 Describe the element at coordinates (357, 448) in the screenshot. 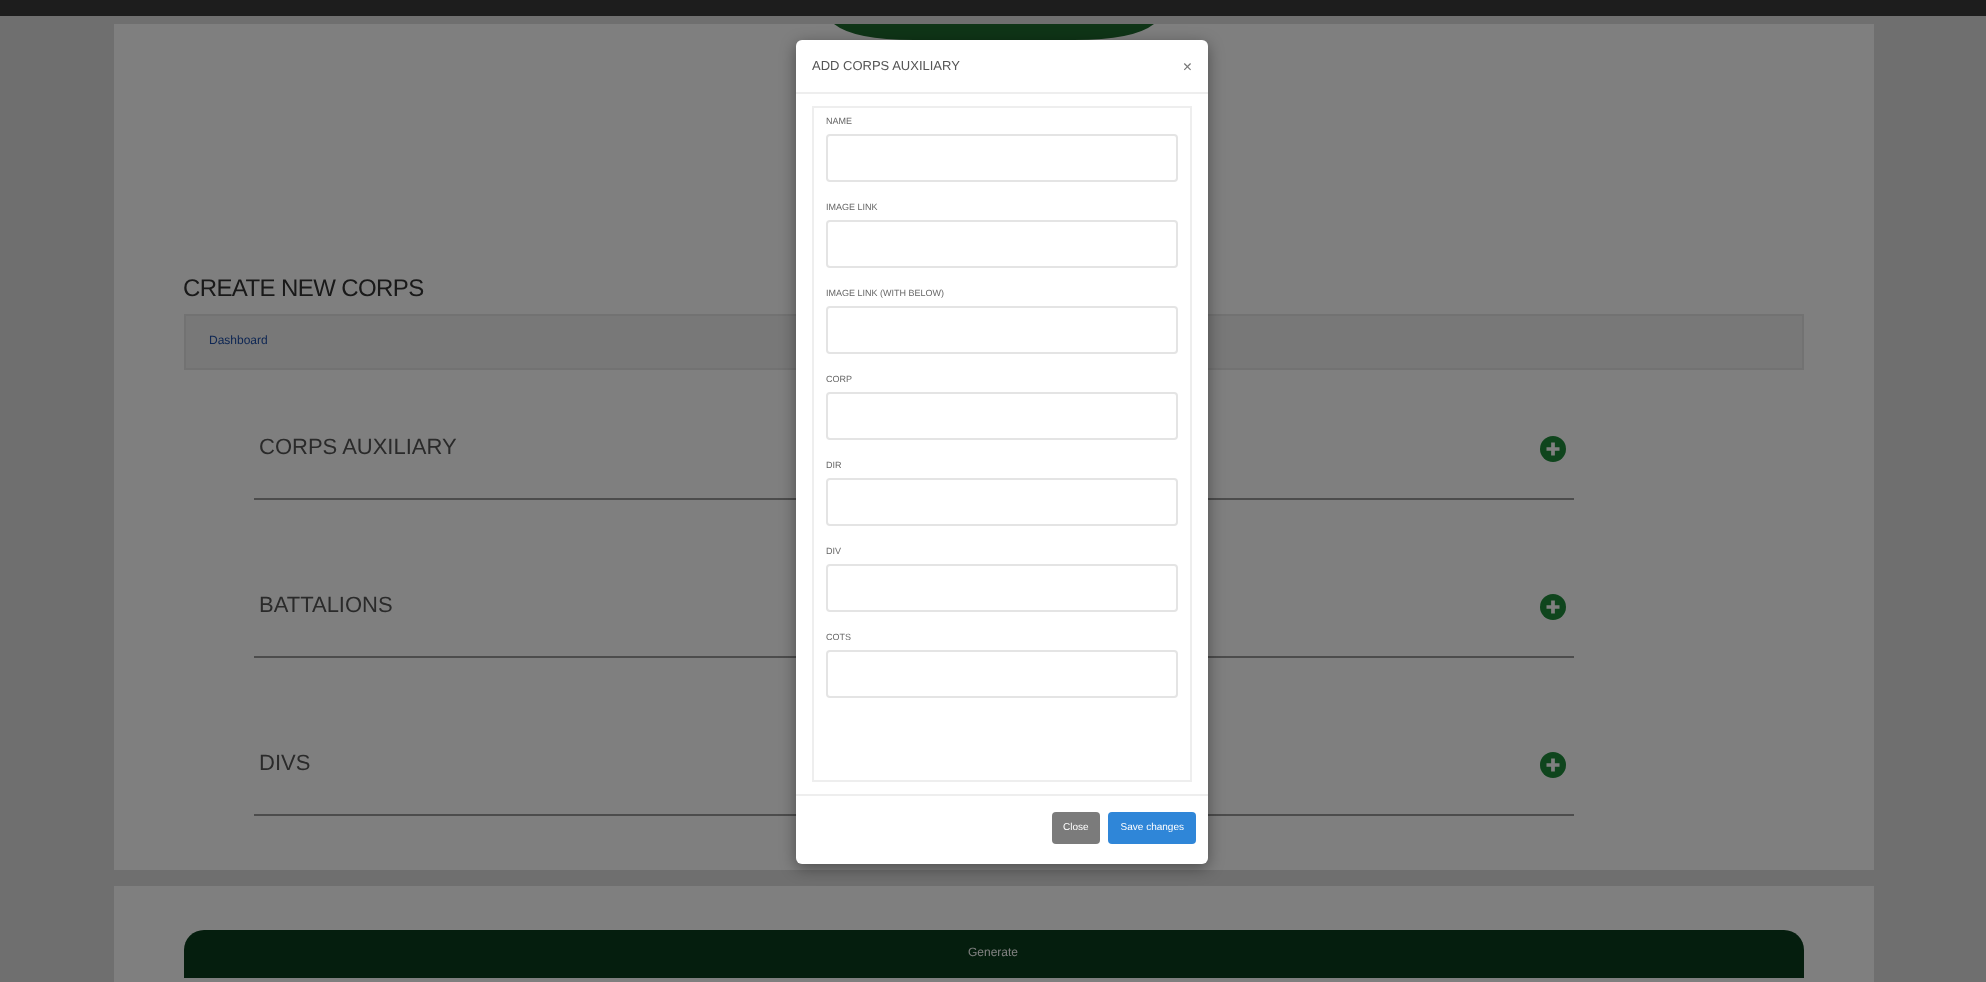

I see `section-title: CORPS AUXILIARY` at that location.